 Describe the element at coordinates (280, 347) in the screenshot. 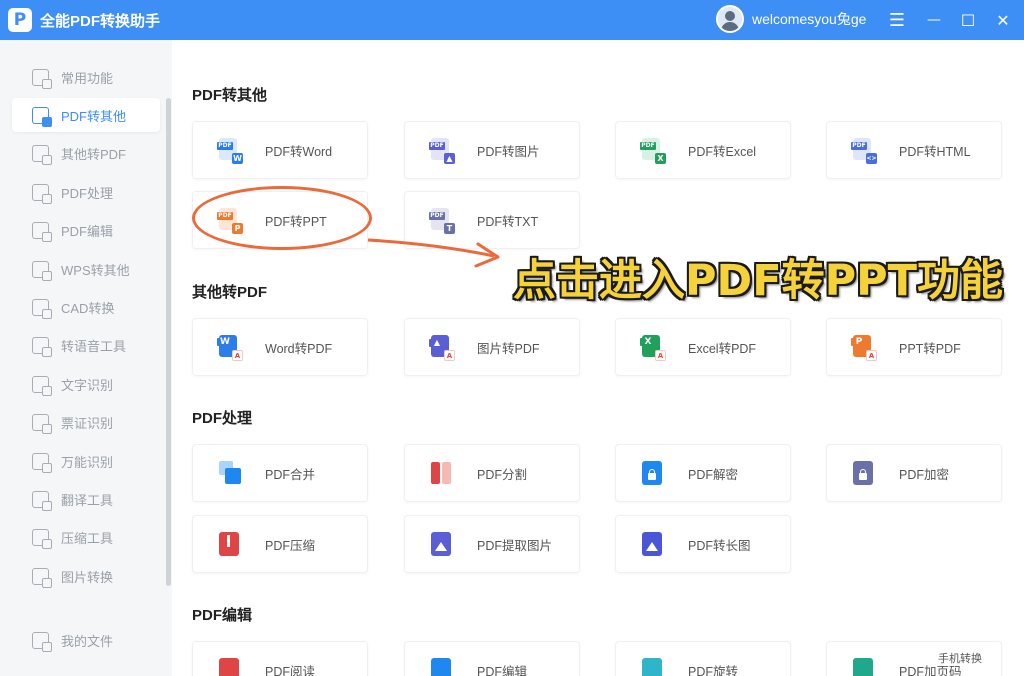

I see `card-word-to-pdf: WA Word转PDF` at that location.